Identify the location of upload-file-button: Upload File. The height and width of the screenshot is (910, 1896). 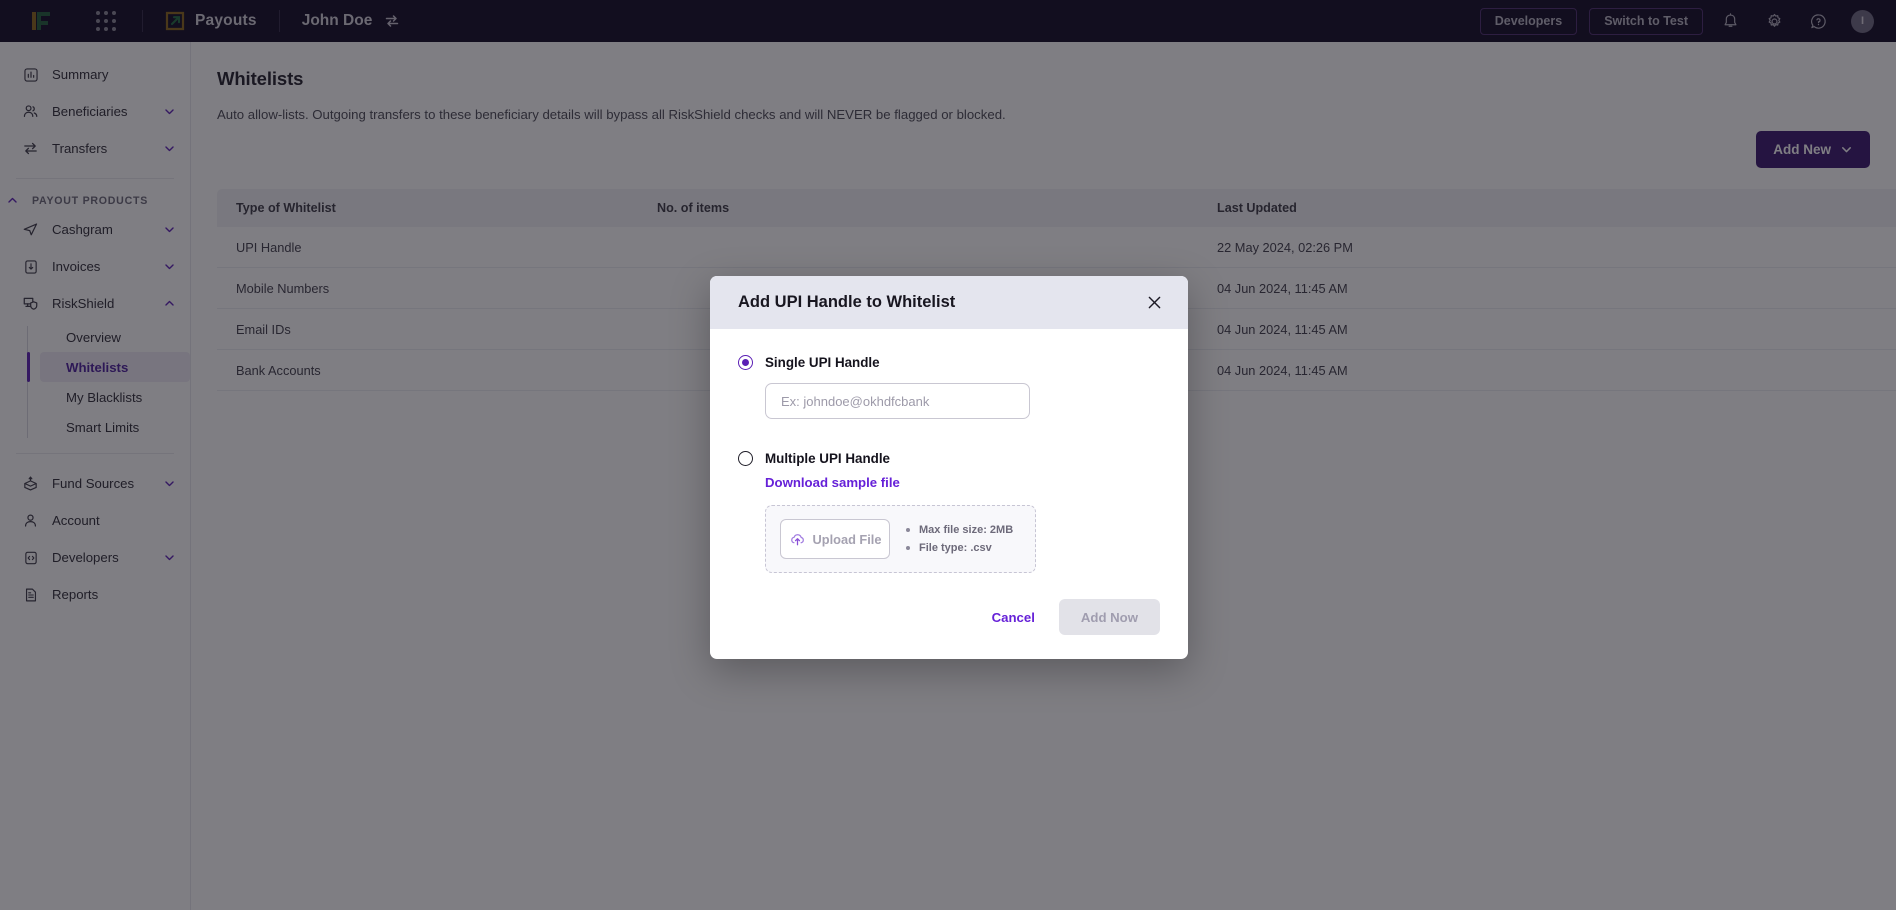
(835, 539).